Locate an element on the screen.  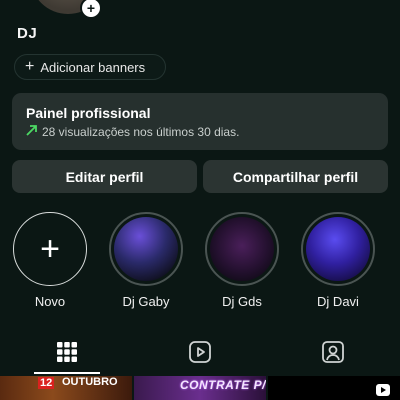
post-thumbnail is located at coordinates (334, 388).